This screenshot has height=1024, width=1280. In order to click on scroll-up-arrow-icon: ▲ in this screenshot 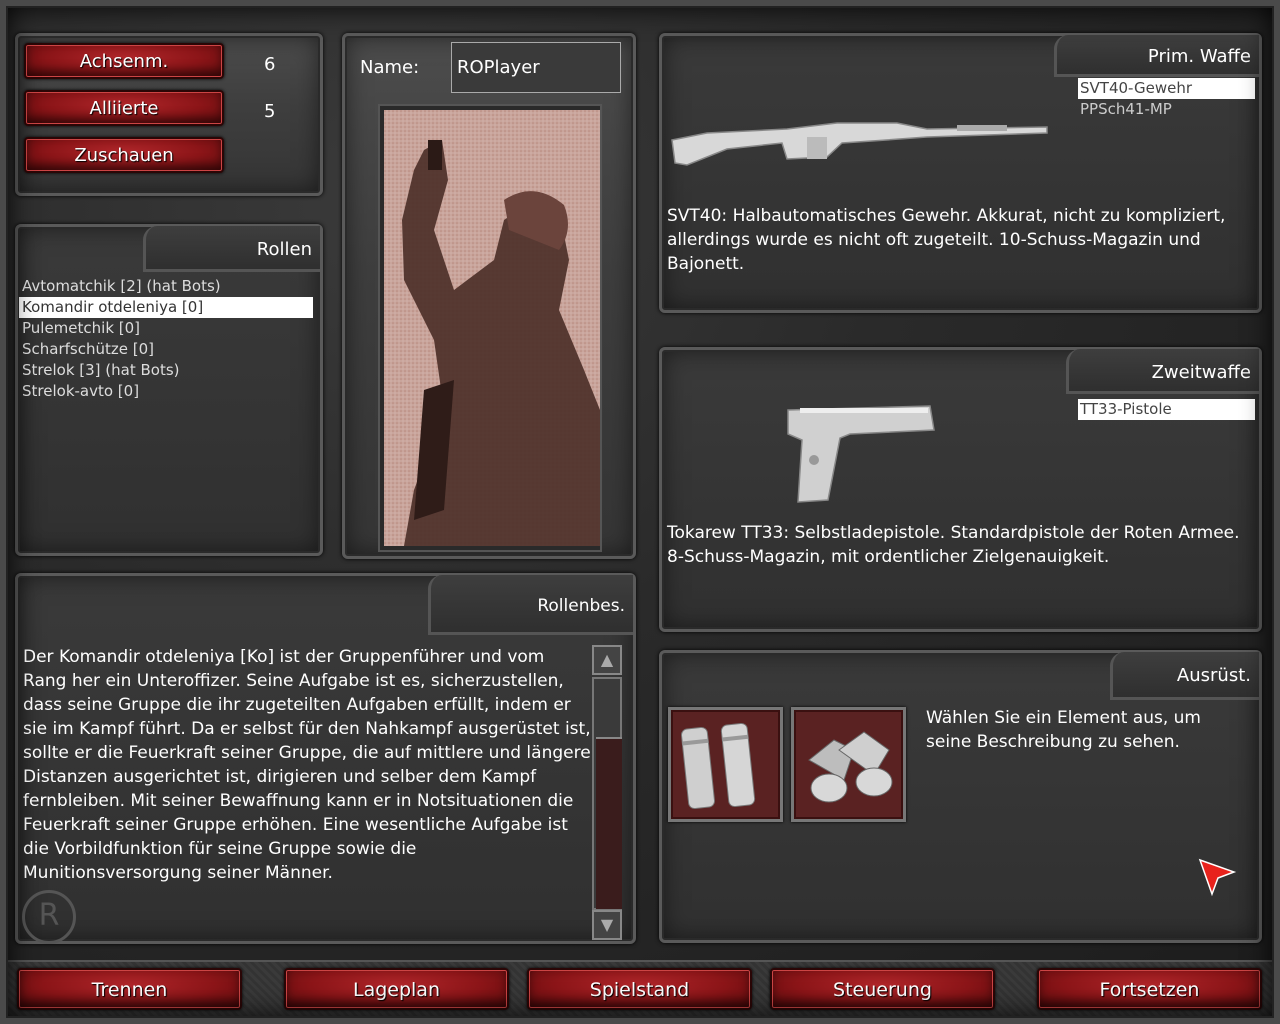, I will do `click(607, 660)`.